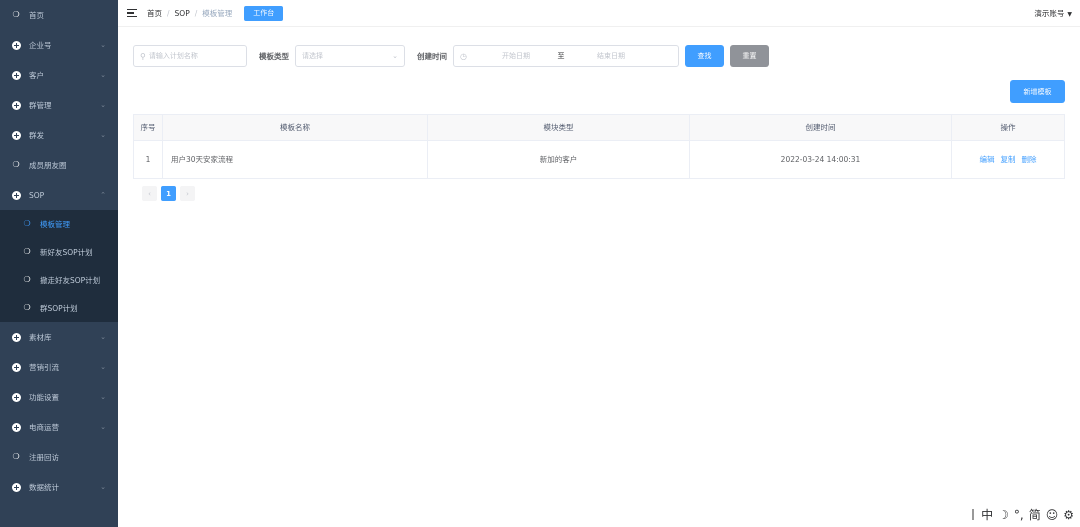 This screenshot has width=1080, height=527. What do you see at coordinates (40, 45) in the screenshot?
I see `sidebar-item-label: 企业号` at bounding box center [40, 45].